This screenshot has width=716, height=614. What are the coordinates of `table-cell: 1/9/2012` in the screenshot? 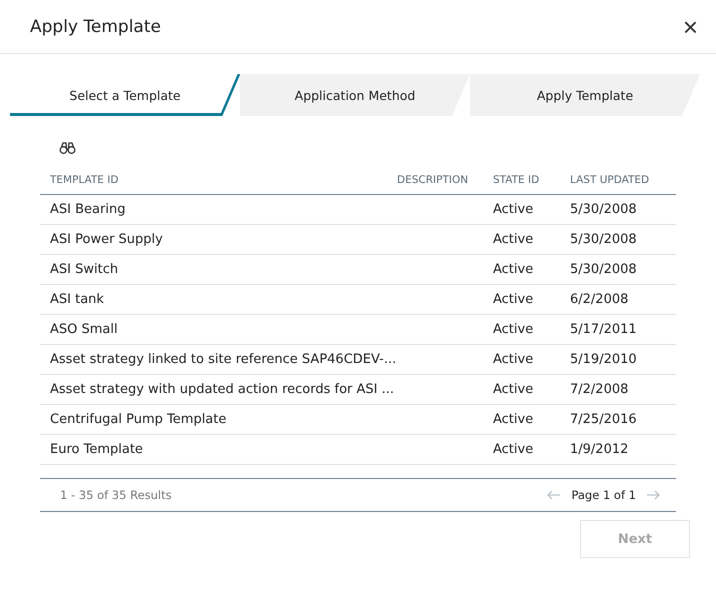 It's located at (599, 449).